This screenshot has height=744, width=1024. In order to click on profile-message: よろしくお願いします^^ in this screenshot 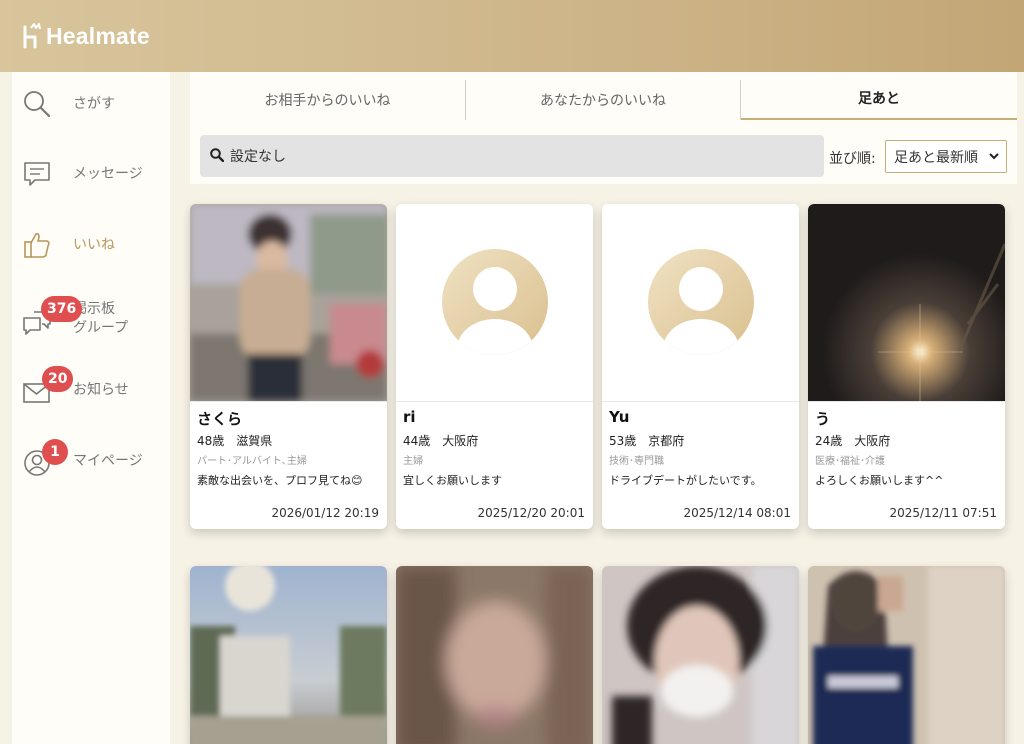, I will do `click(879, 480)`.